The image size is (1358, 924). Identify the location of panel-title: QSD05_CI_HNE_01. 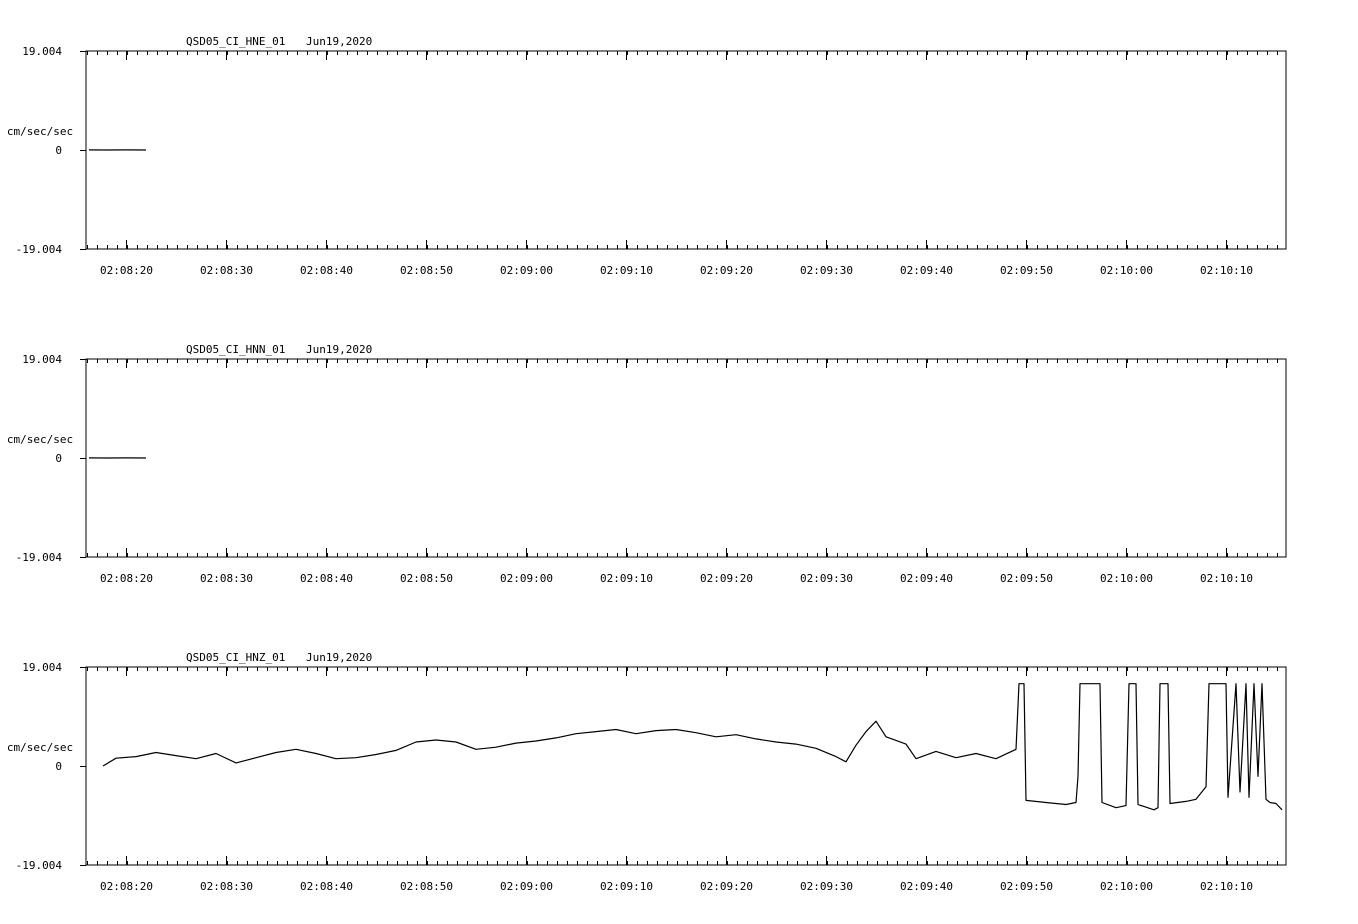
(235, 41).